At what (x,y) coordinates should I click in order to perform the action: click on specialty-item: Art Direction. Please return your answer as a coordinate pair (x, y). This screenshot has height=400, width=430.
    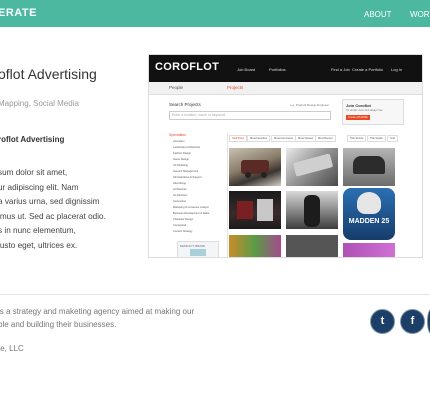
    Looking at the image, I should click on (180, 195).